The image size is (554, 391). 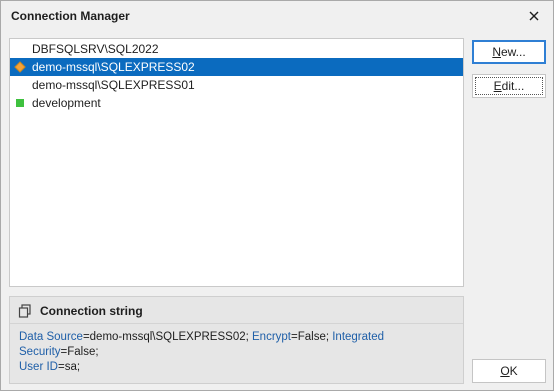 What do you see at coordinates (236, 103) in the screenshot?
I see `connection-item: development` at bounding box center [236, 103].